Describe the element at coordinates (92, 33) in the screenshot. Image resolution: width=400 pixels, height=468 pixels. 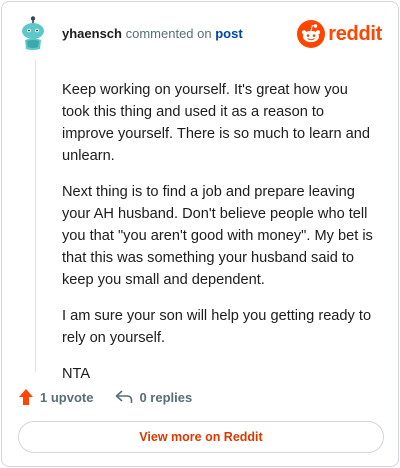
I see `author-name: yhaensch` at that location.